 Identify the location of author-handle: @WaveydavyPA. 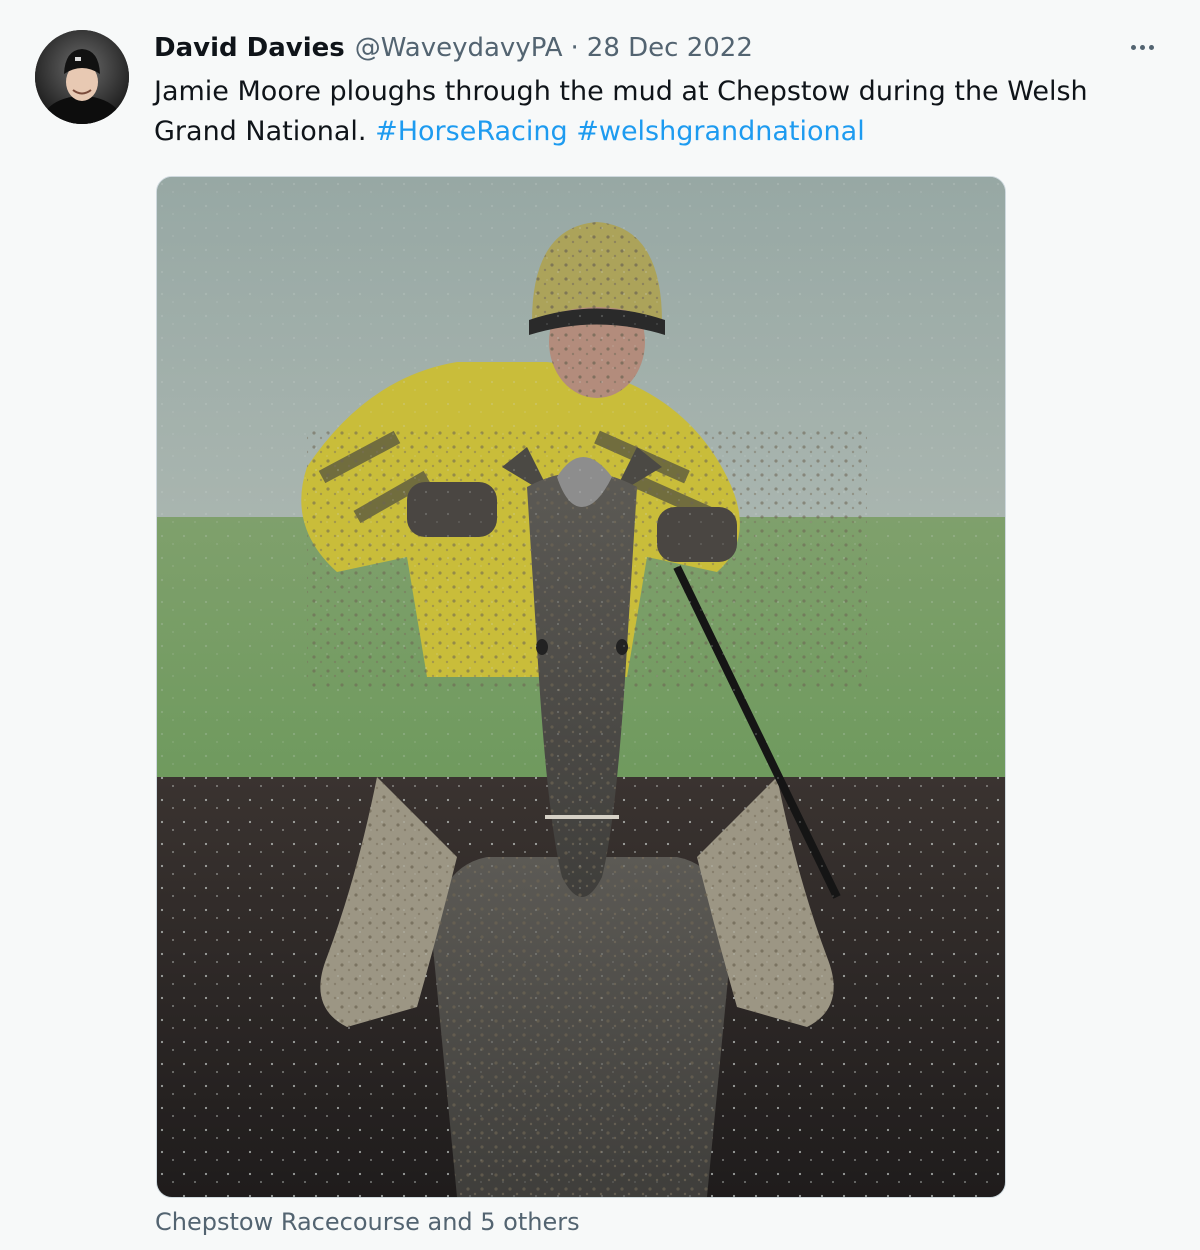
(459, 48).